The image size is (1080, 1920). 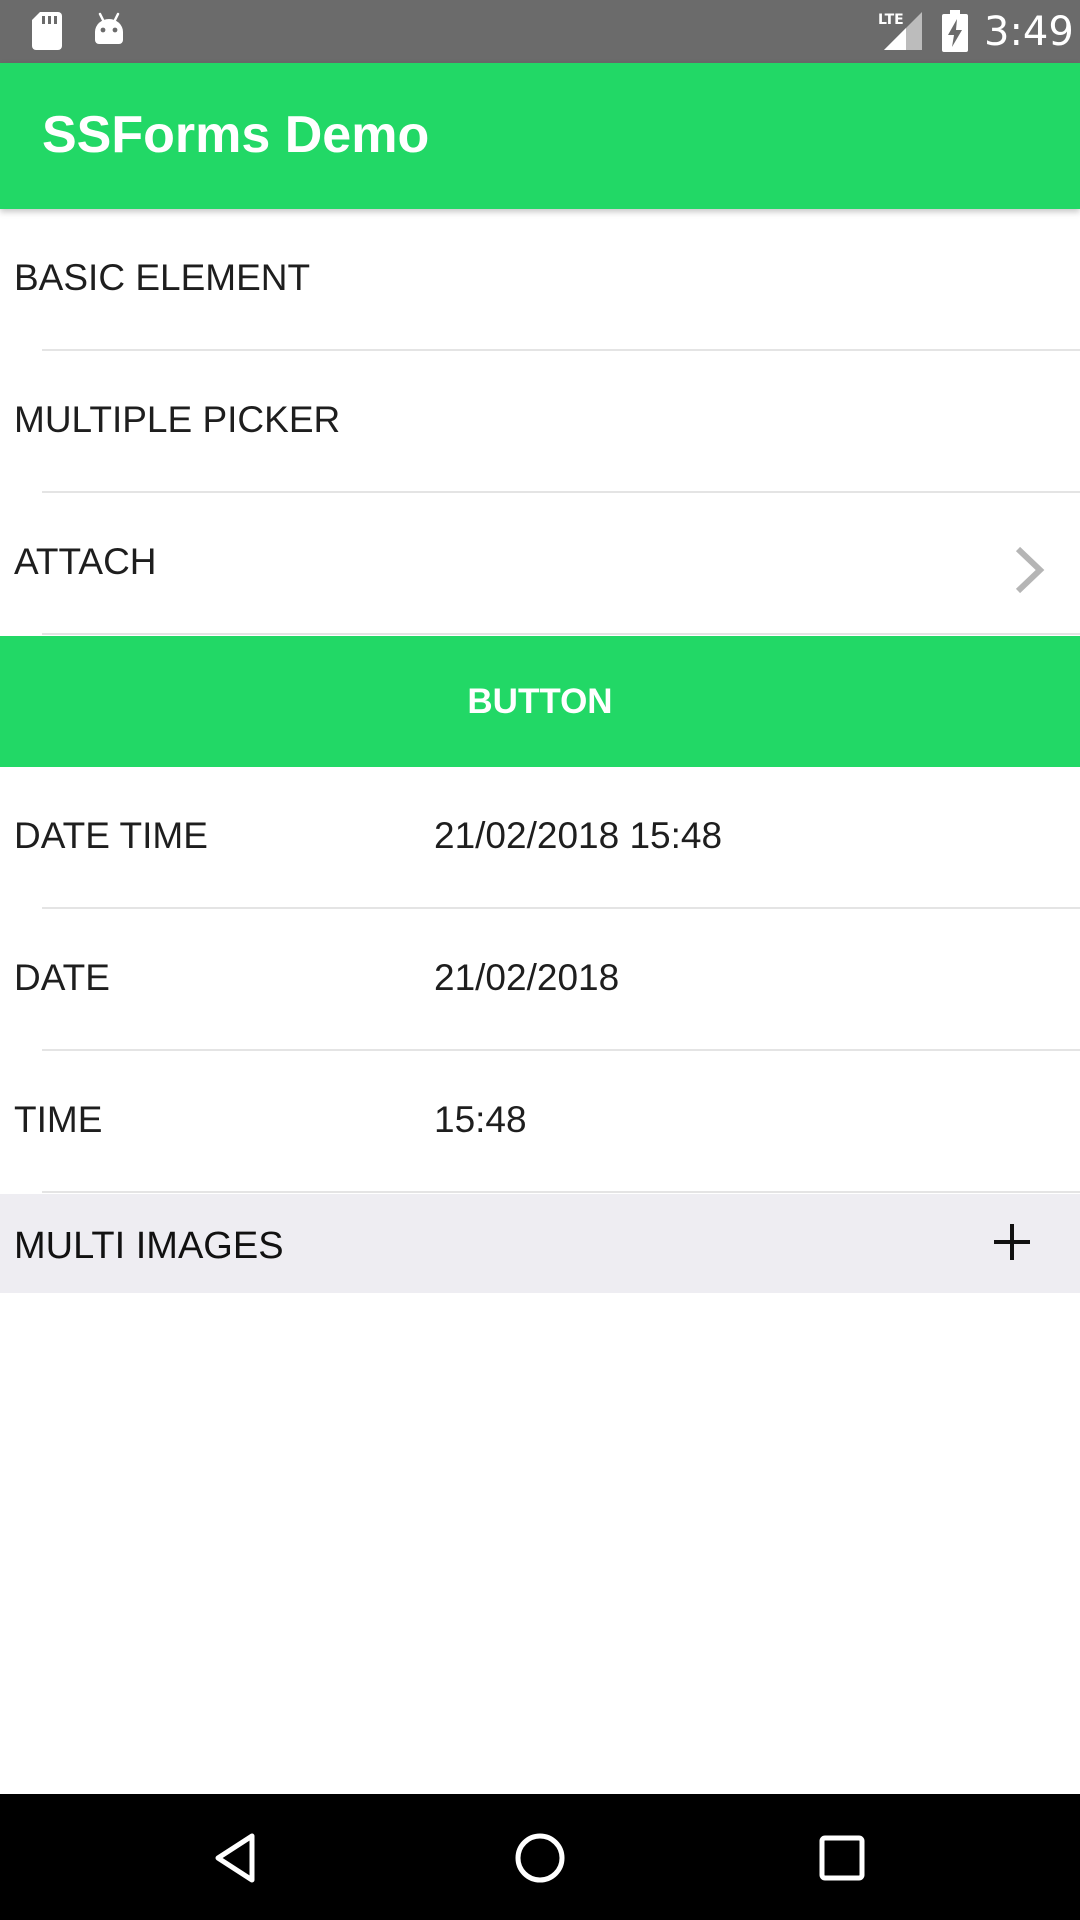 I want to click on multi-images-label: MULTI IMAGES, so click(x=149, y=1246).